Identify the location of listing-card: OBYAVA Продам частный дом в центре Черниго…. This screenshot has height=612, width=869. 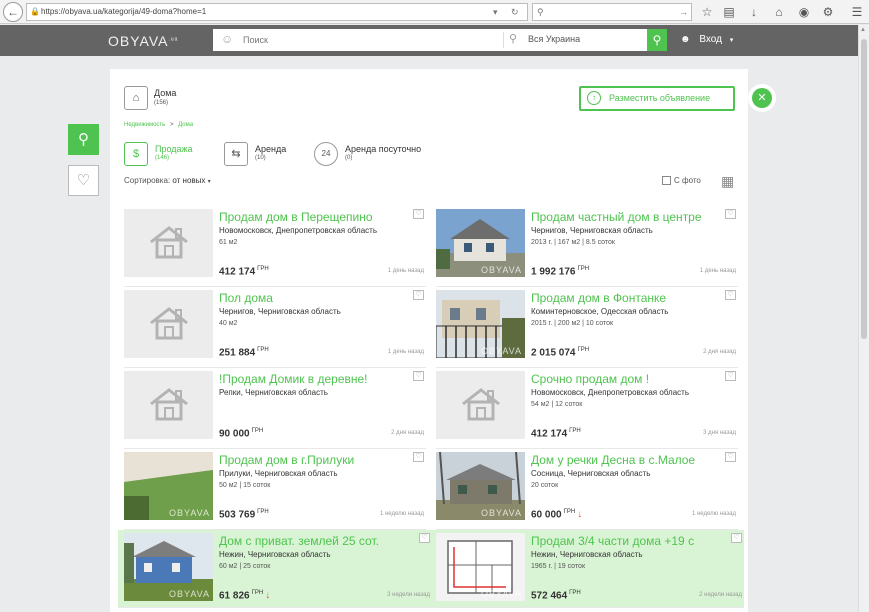
(587, 248).